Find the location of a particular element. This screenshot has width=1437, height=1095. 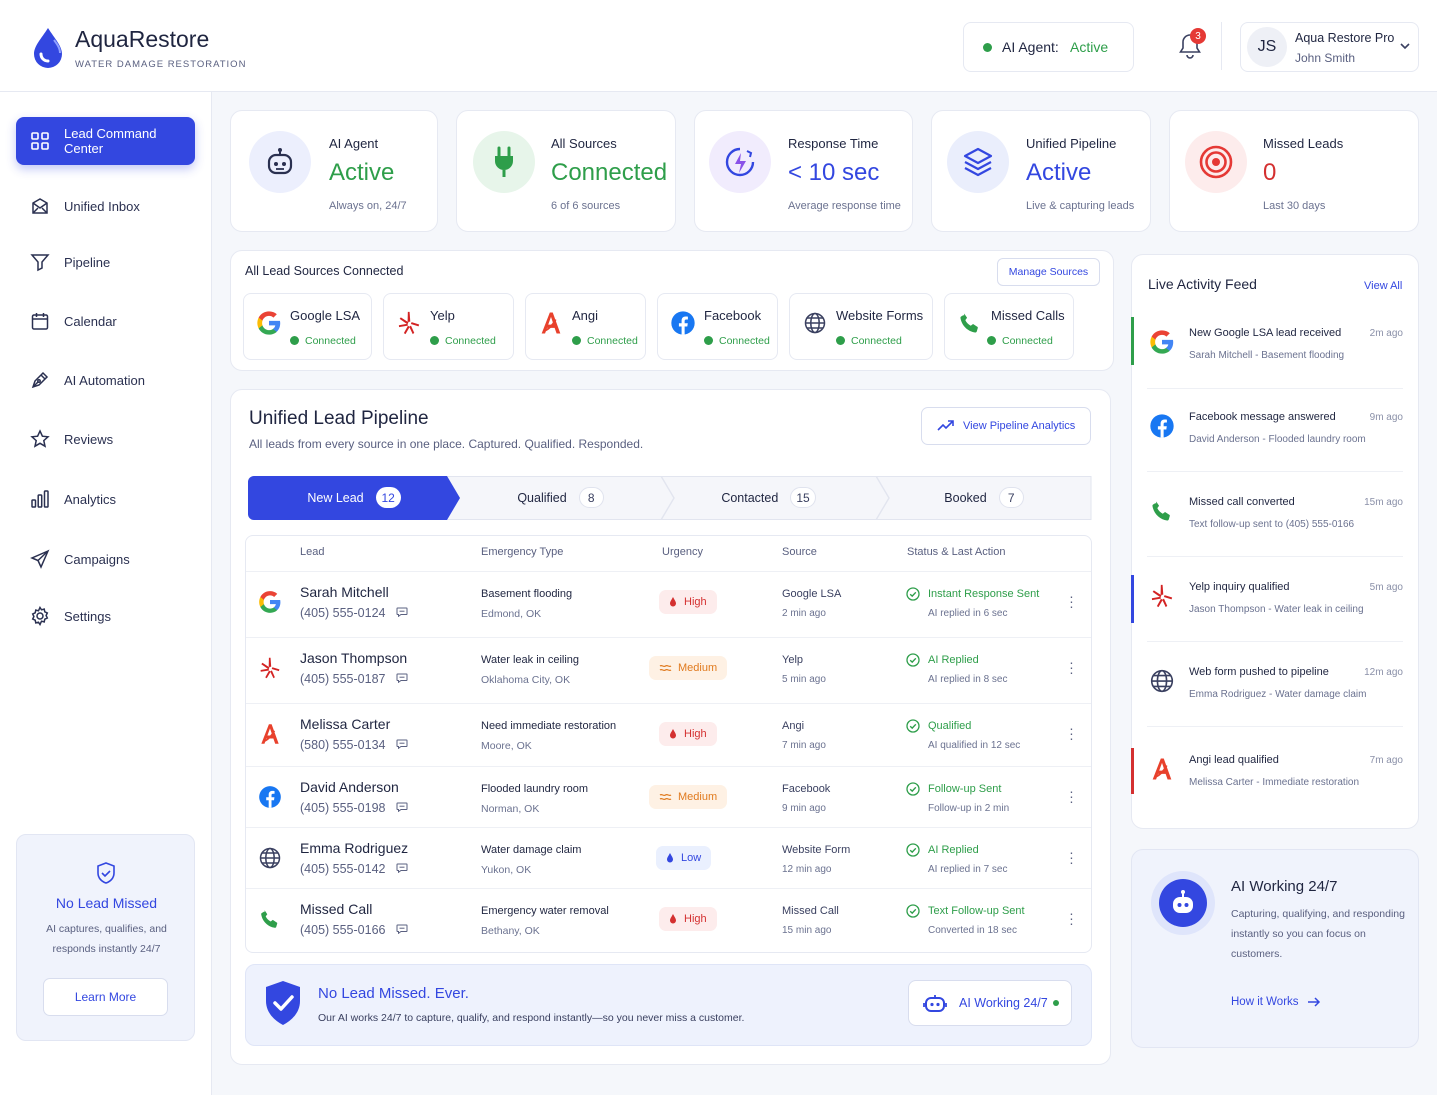

sidebar-item-settings: Settings is located at coordinates (105, 616).